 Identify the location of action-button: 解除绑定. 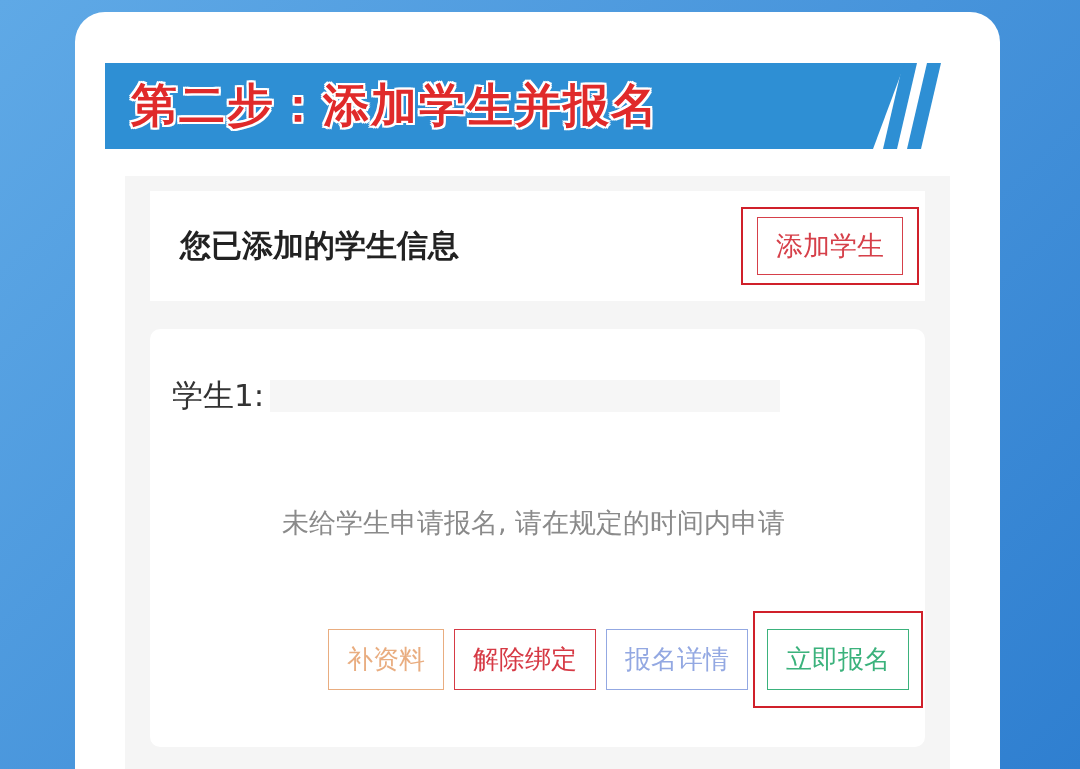
(525, 659).